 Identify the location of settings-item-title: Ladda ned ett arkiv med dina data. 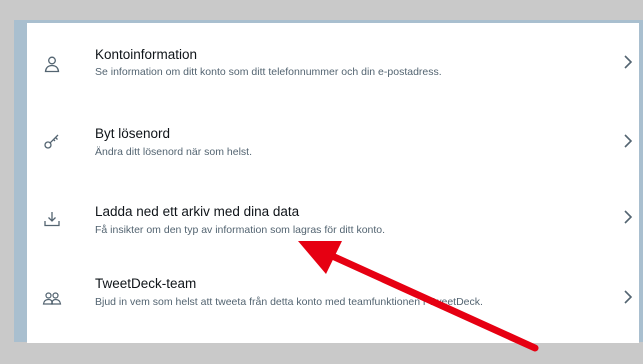
(197, 211).